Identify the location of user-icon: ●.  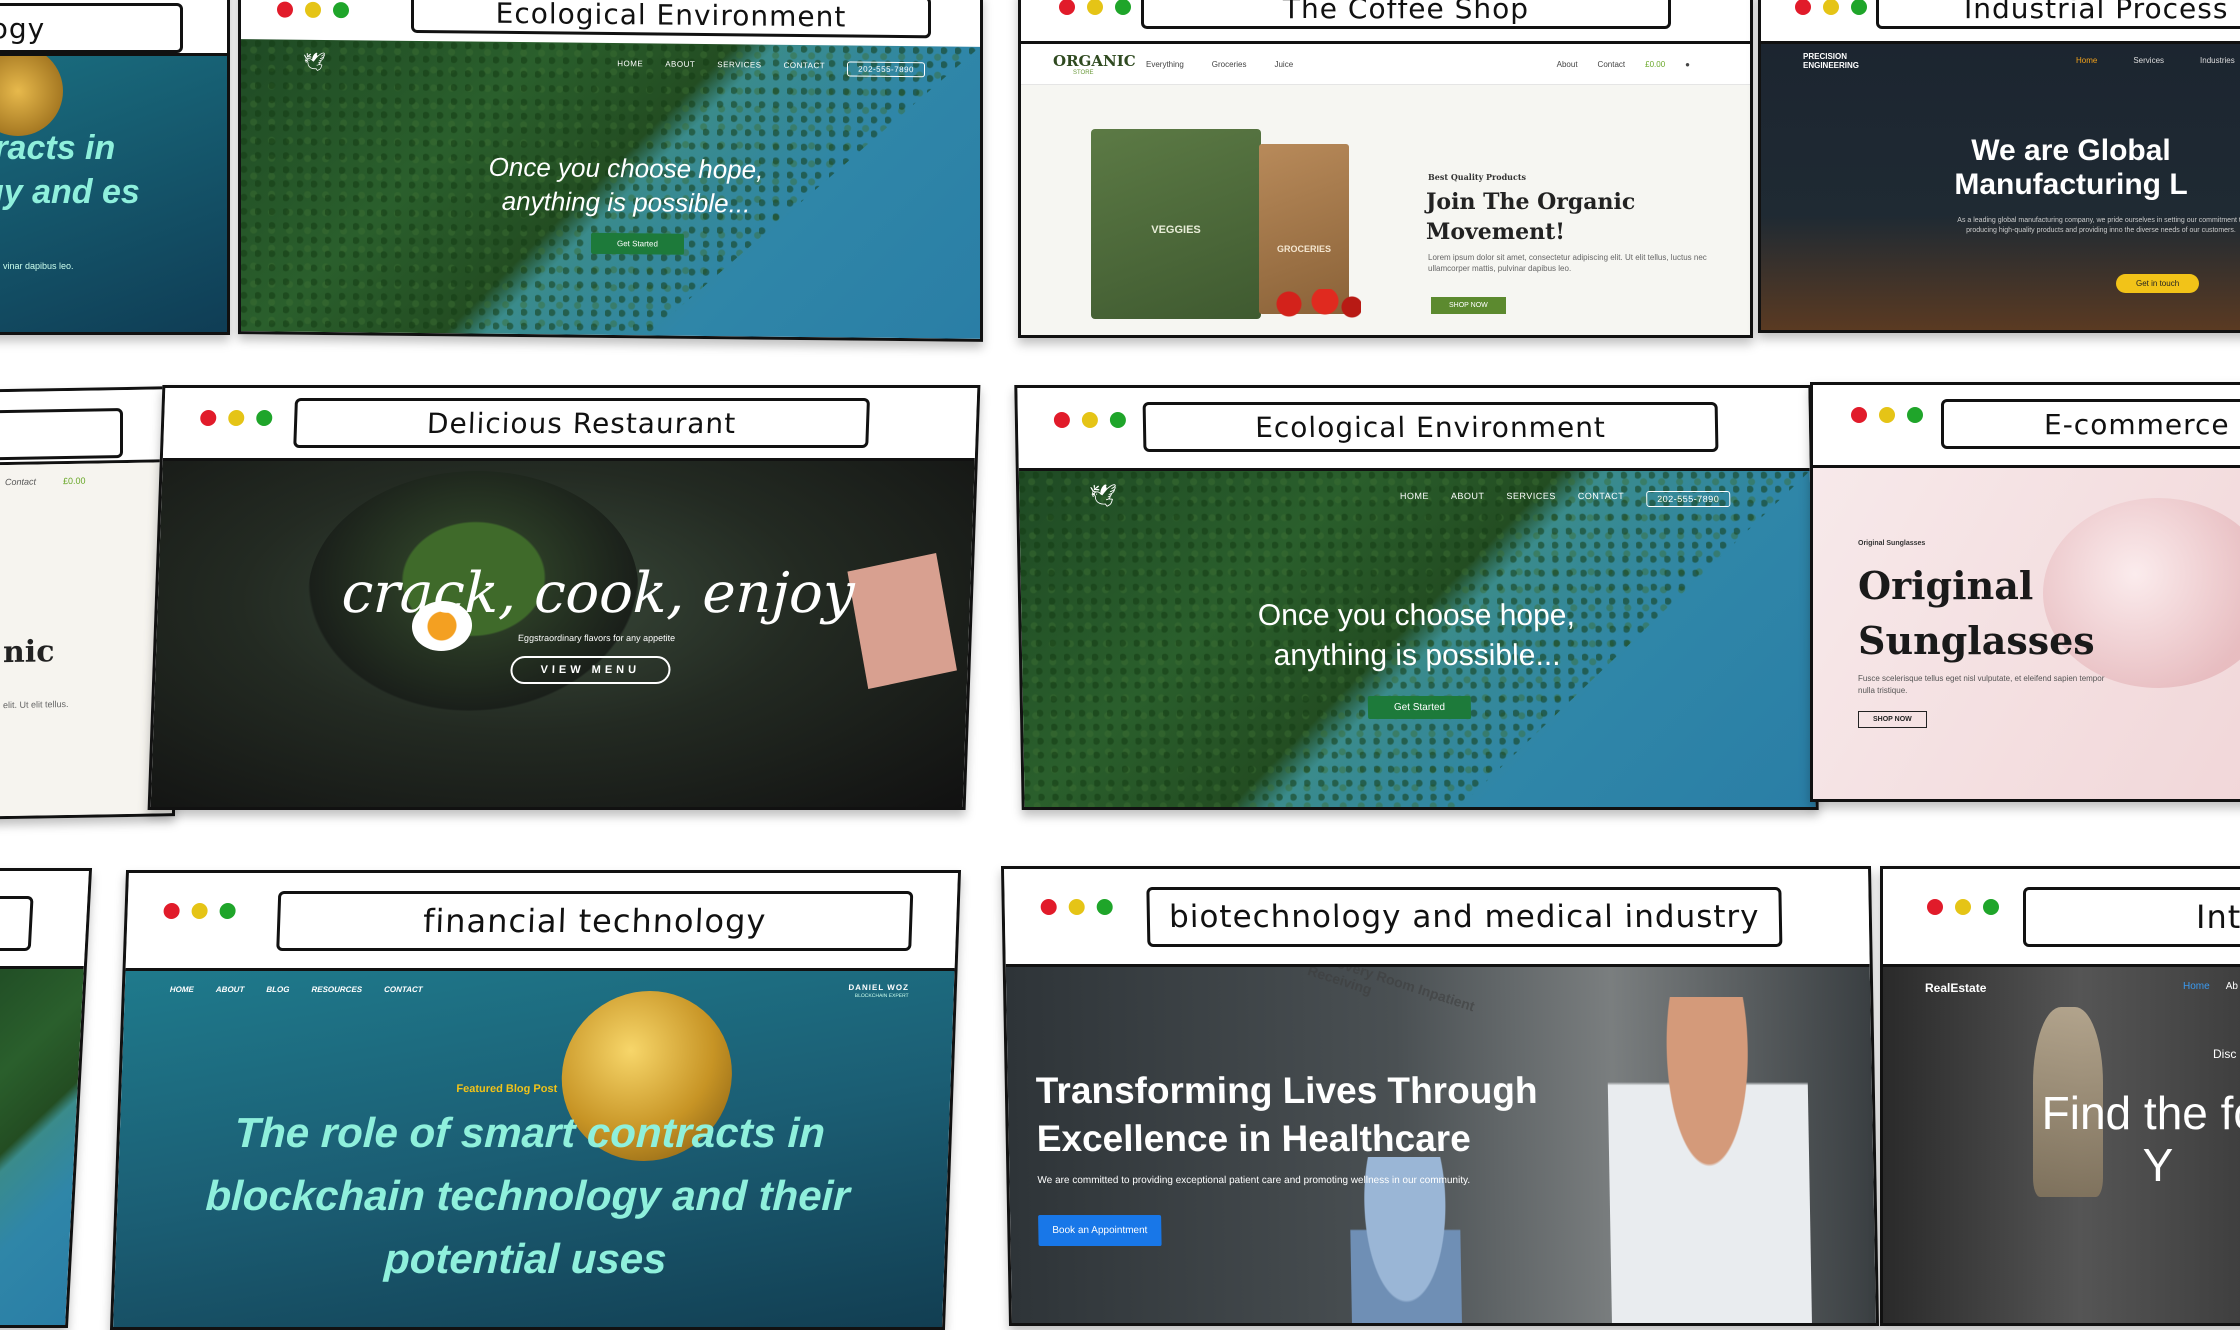
(1687, 64).